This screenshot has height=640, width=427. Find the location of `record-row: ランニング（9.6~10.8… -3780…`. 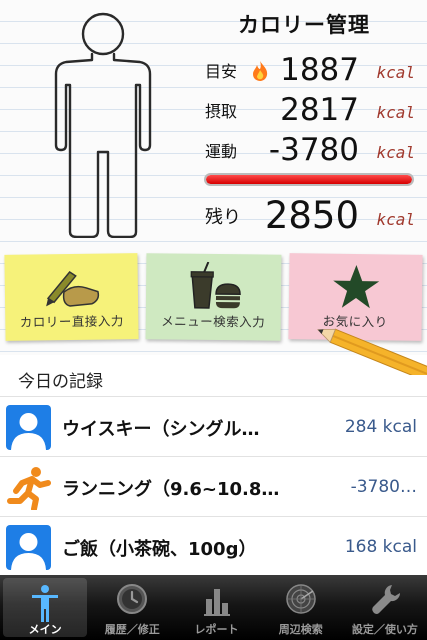

record-row: ランニング（9.6~10.8… -3780… is located at coordinates (213, 486).